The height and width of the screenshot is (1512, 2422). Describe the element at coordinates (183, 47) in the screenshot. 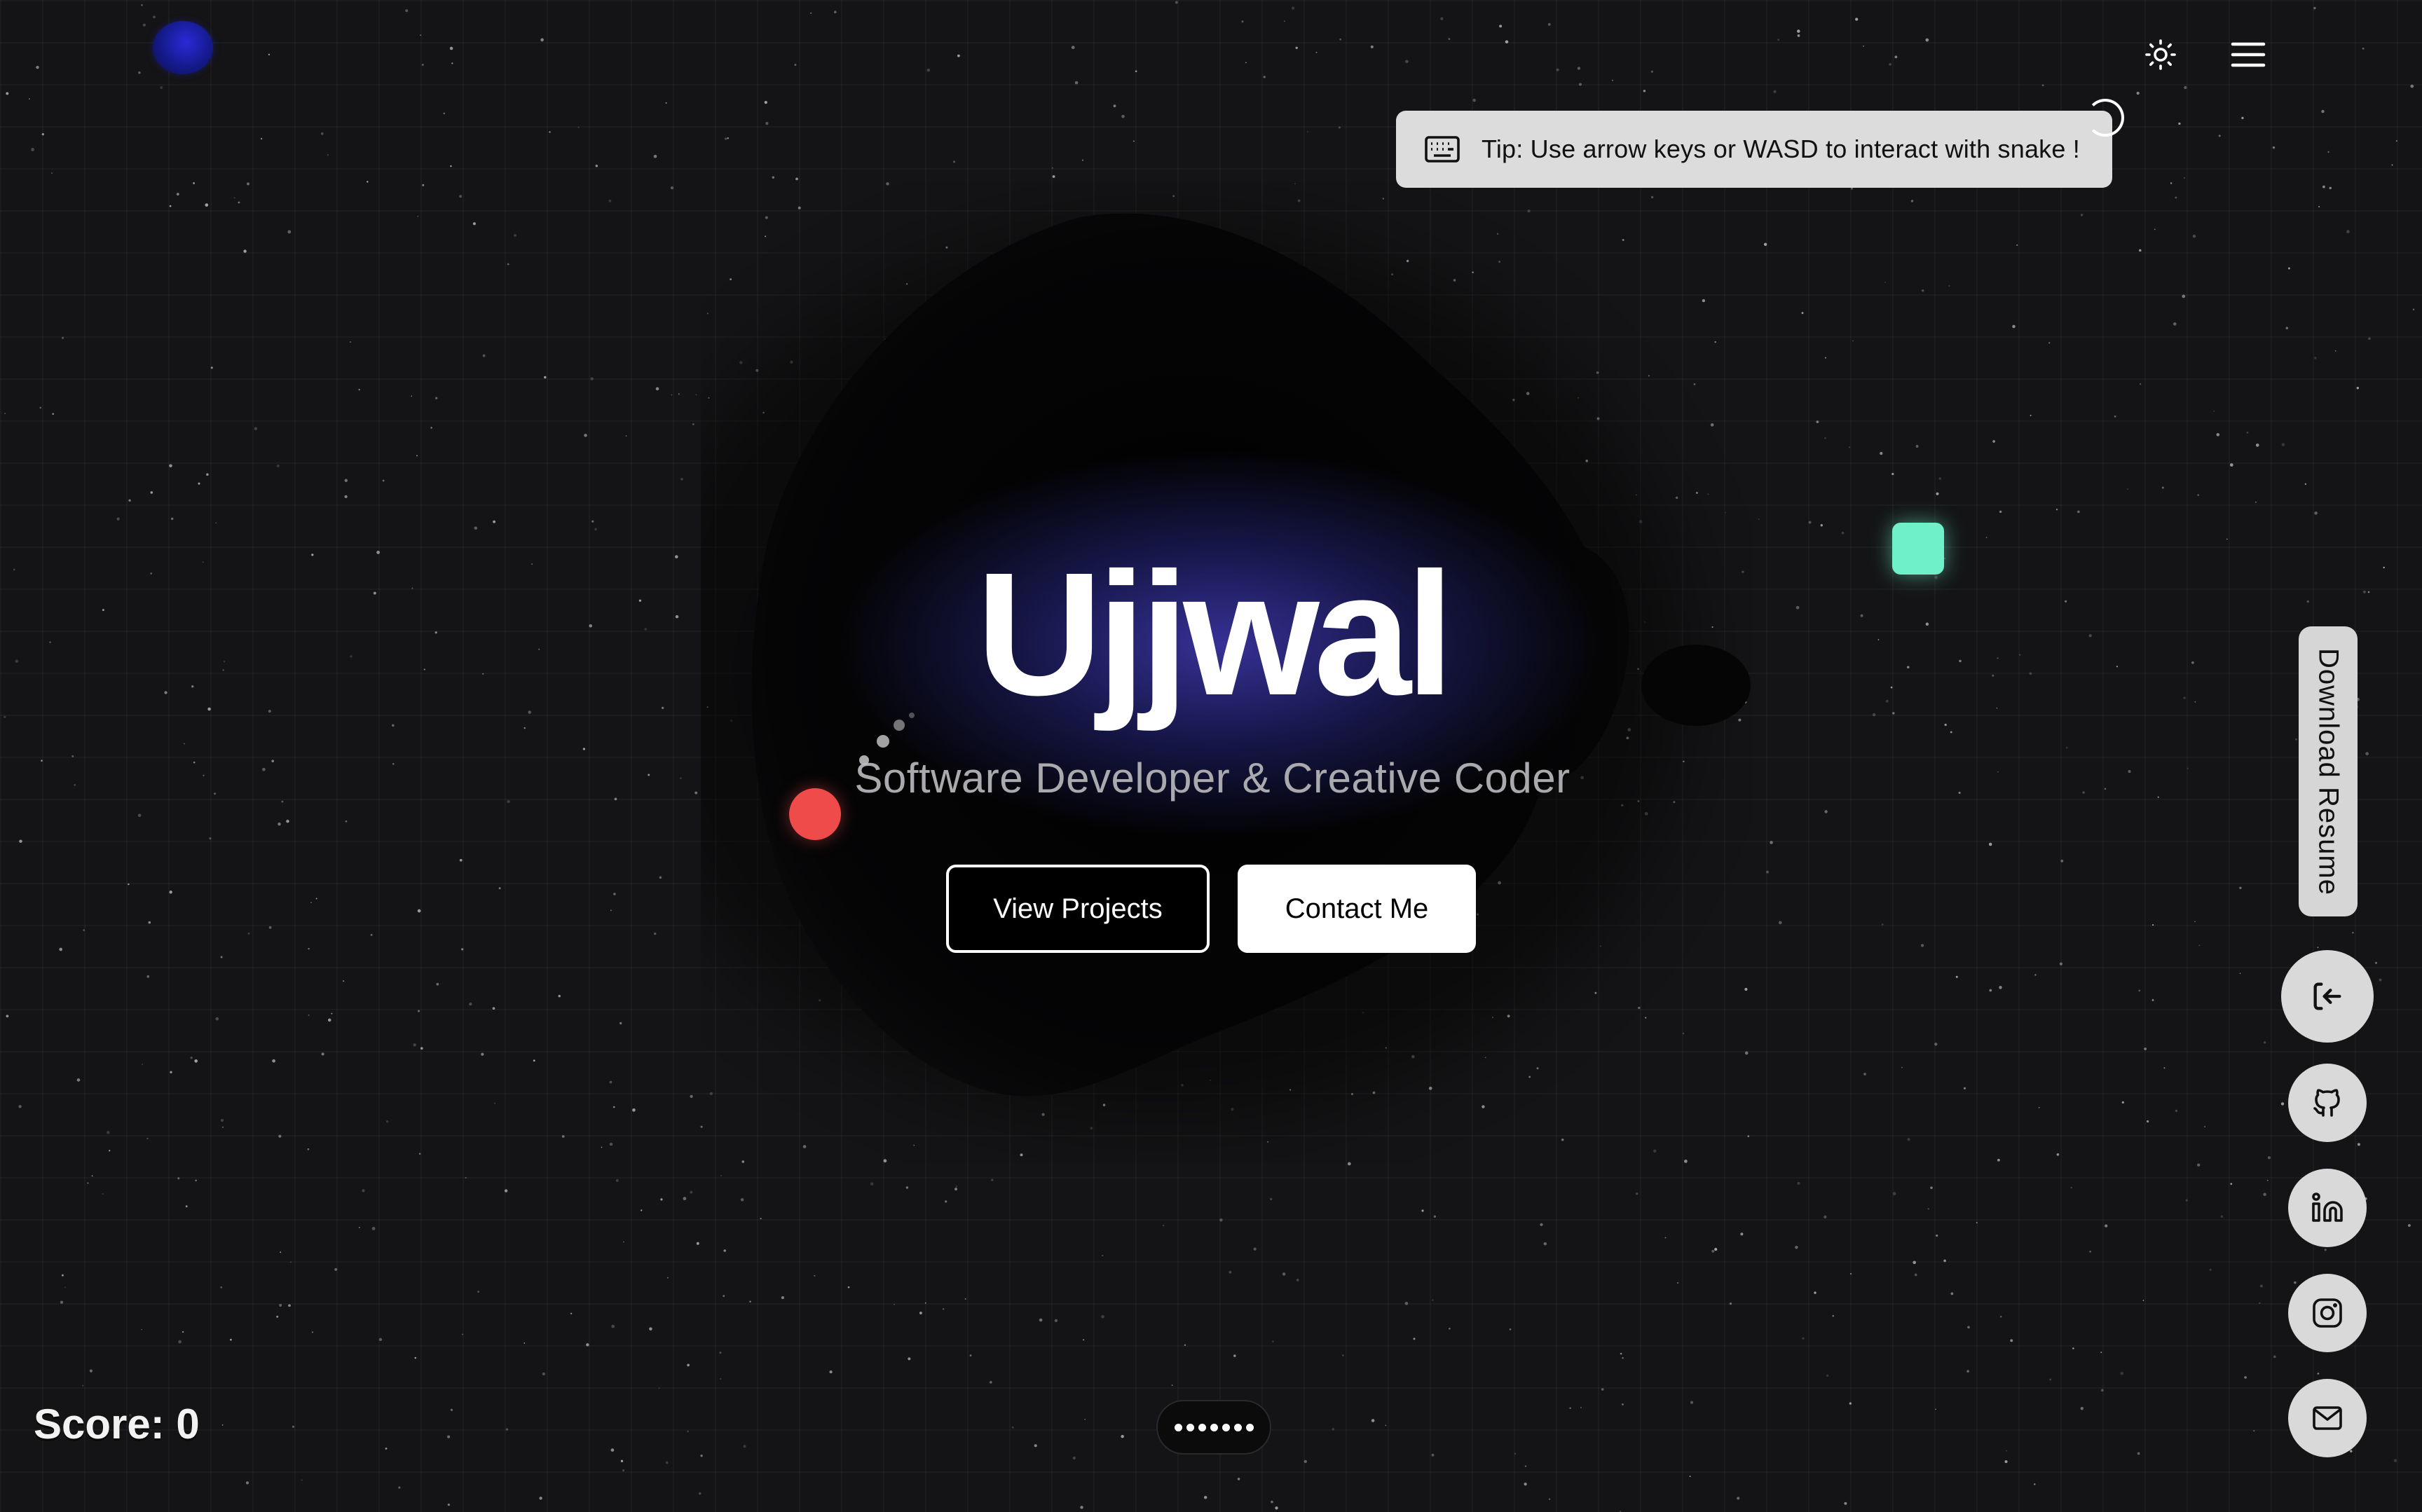

I see `orb-logo-icon` at that location.